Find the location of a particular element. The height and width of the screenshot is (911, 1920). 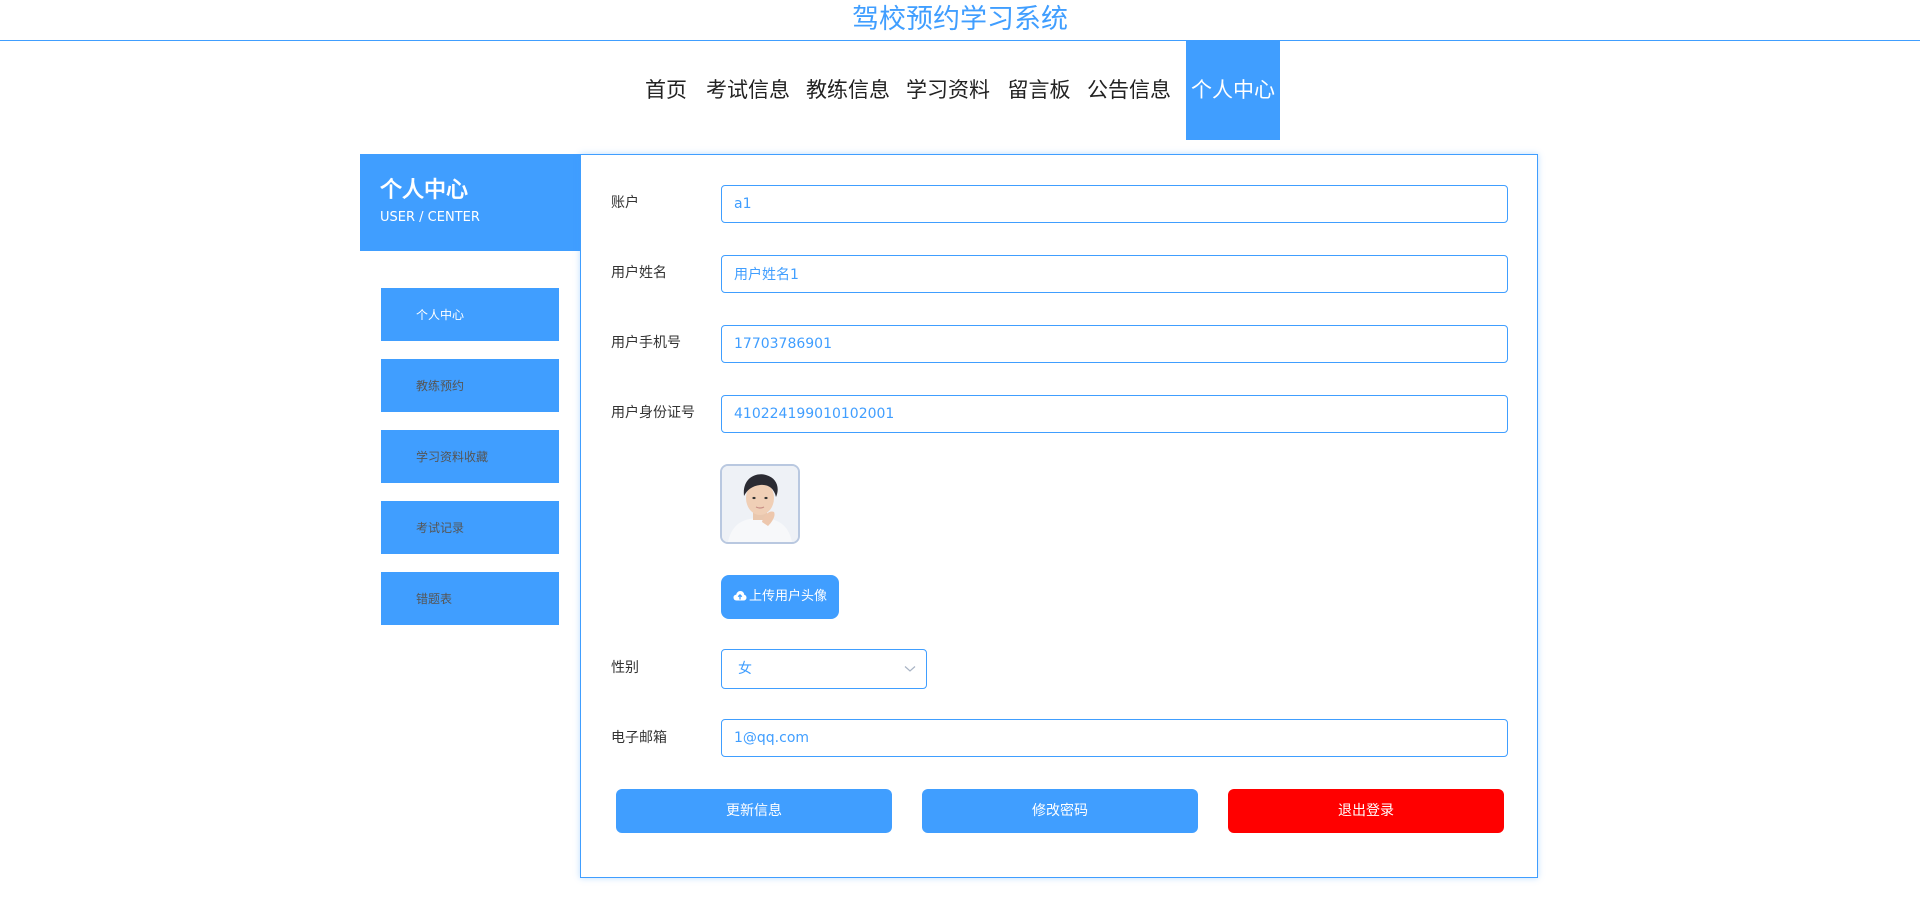

id-card-input is located at coordinates (1114, 414).